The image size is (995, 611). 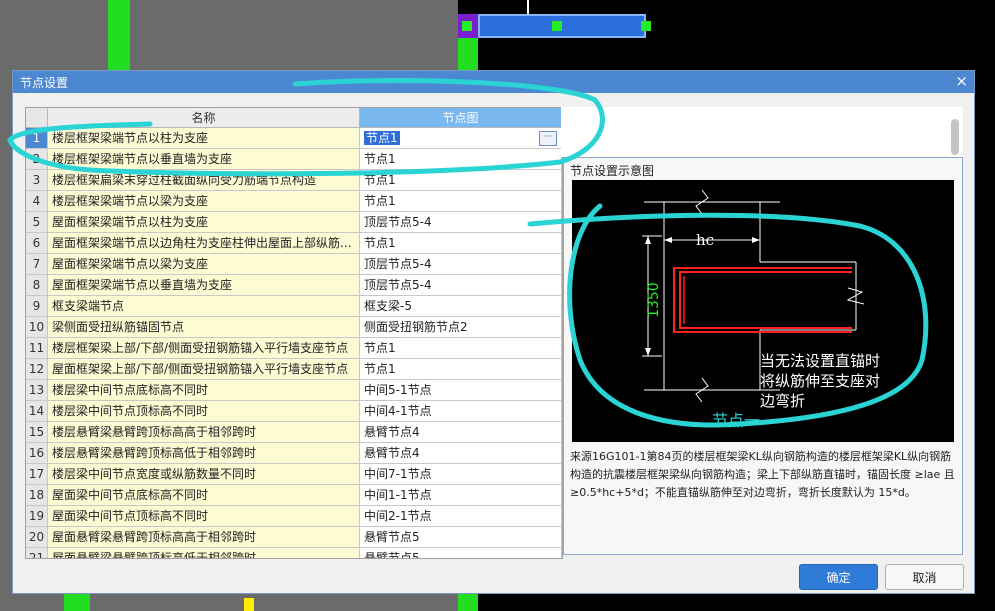 What do you see at coordinates (37, 201) in the screenshot?
I see `row-index: 4` at bounding box center [37, 201].